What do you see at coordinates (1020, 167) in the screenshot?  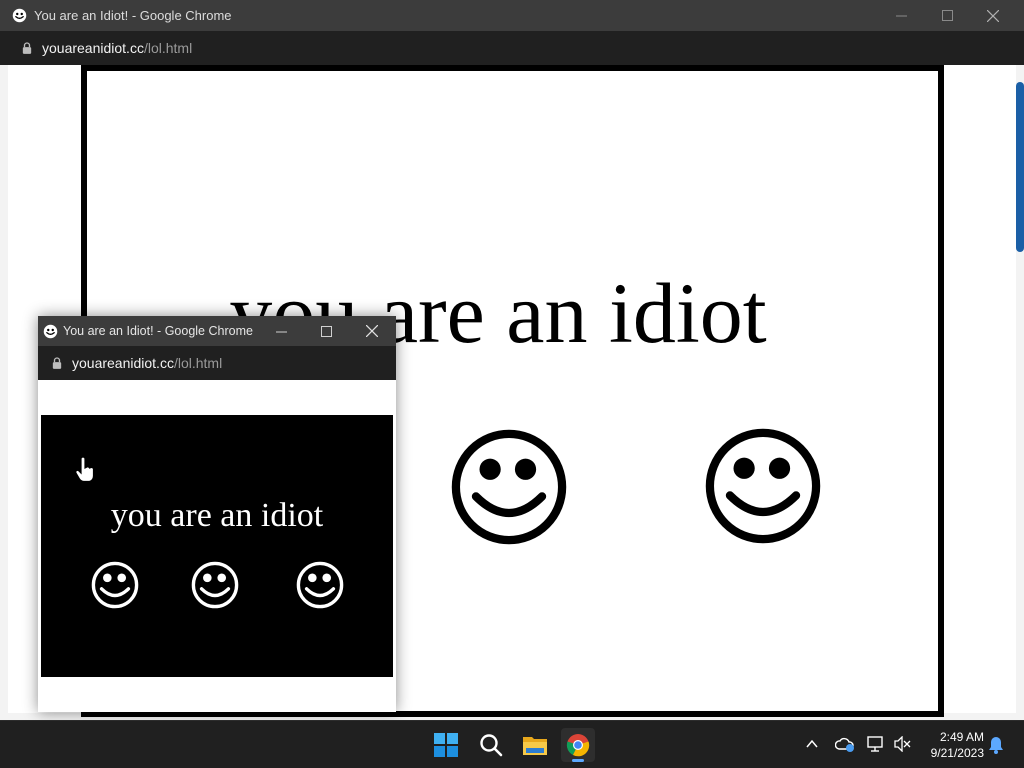 I see `background-window-edge` at bounding box center [1020, 167].